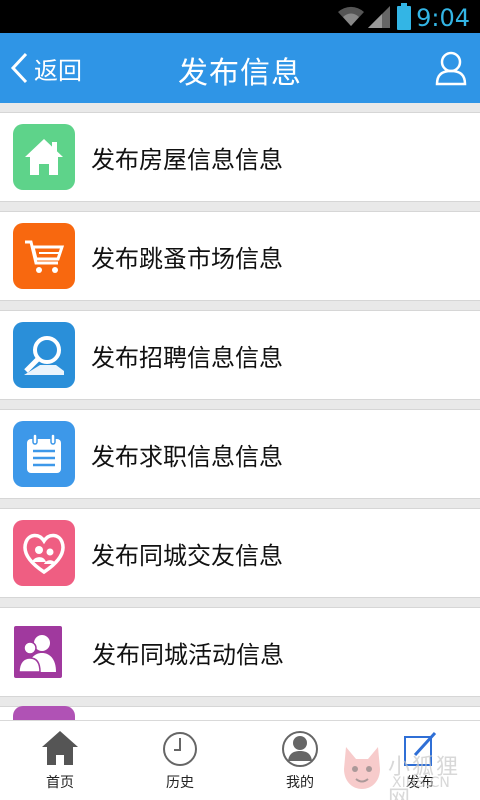 This screenshot has height=800, width=480. I want to click on list-item-house: 发布房屋信息信息, so click(240, 157).